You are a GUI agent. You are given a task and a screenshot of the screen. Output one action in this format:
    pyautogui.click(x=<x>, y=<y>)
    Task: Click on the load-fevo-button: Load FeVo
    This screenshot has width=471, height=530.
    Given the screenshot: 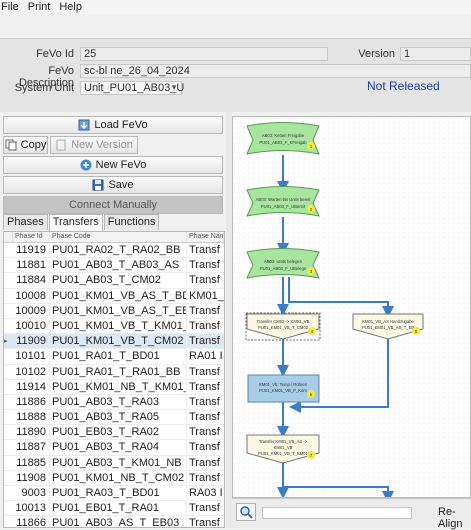 What is the action you would take?
    pyautogui.click(x=113, y=125)
    